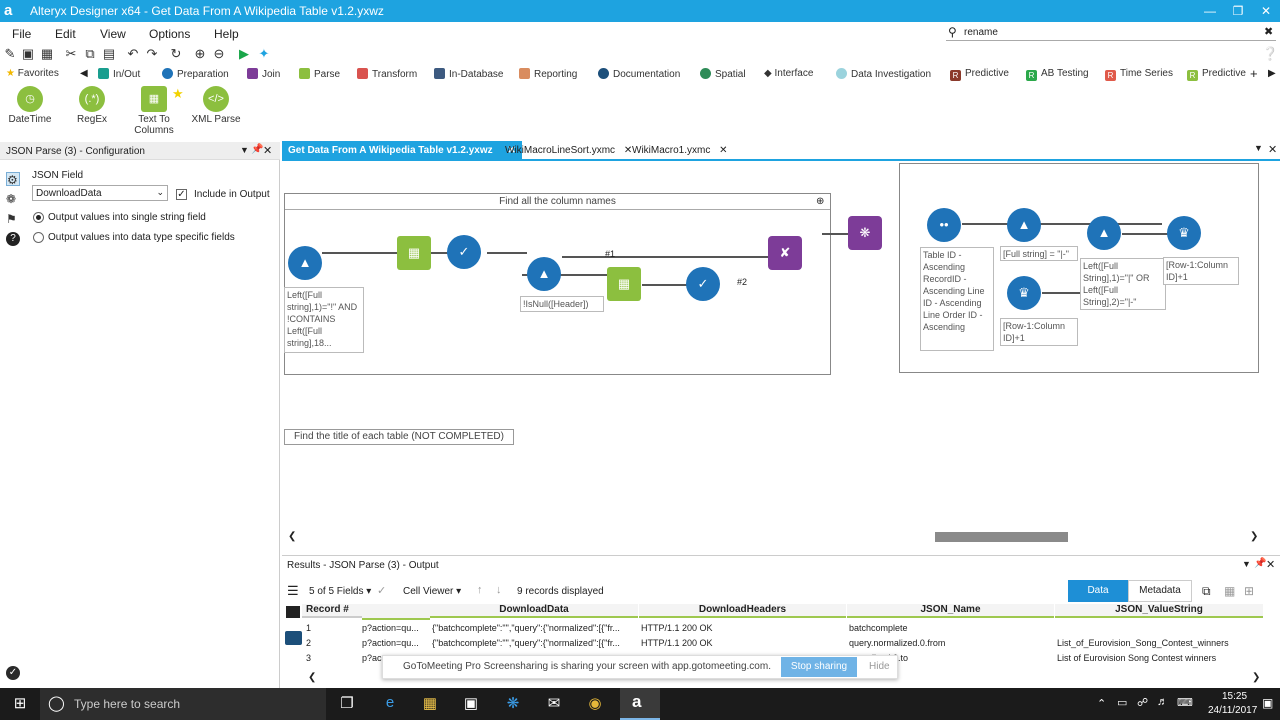 The width and height of the screenshot is (1280, 720). What do you see at coordinates (1272, 149) in the screenshot?
I see `close-canvas-icon: ✕` at bounding box center [1272, 149].